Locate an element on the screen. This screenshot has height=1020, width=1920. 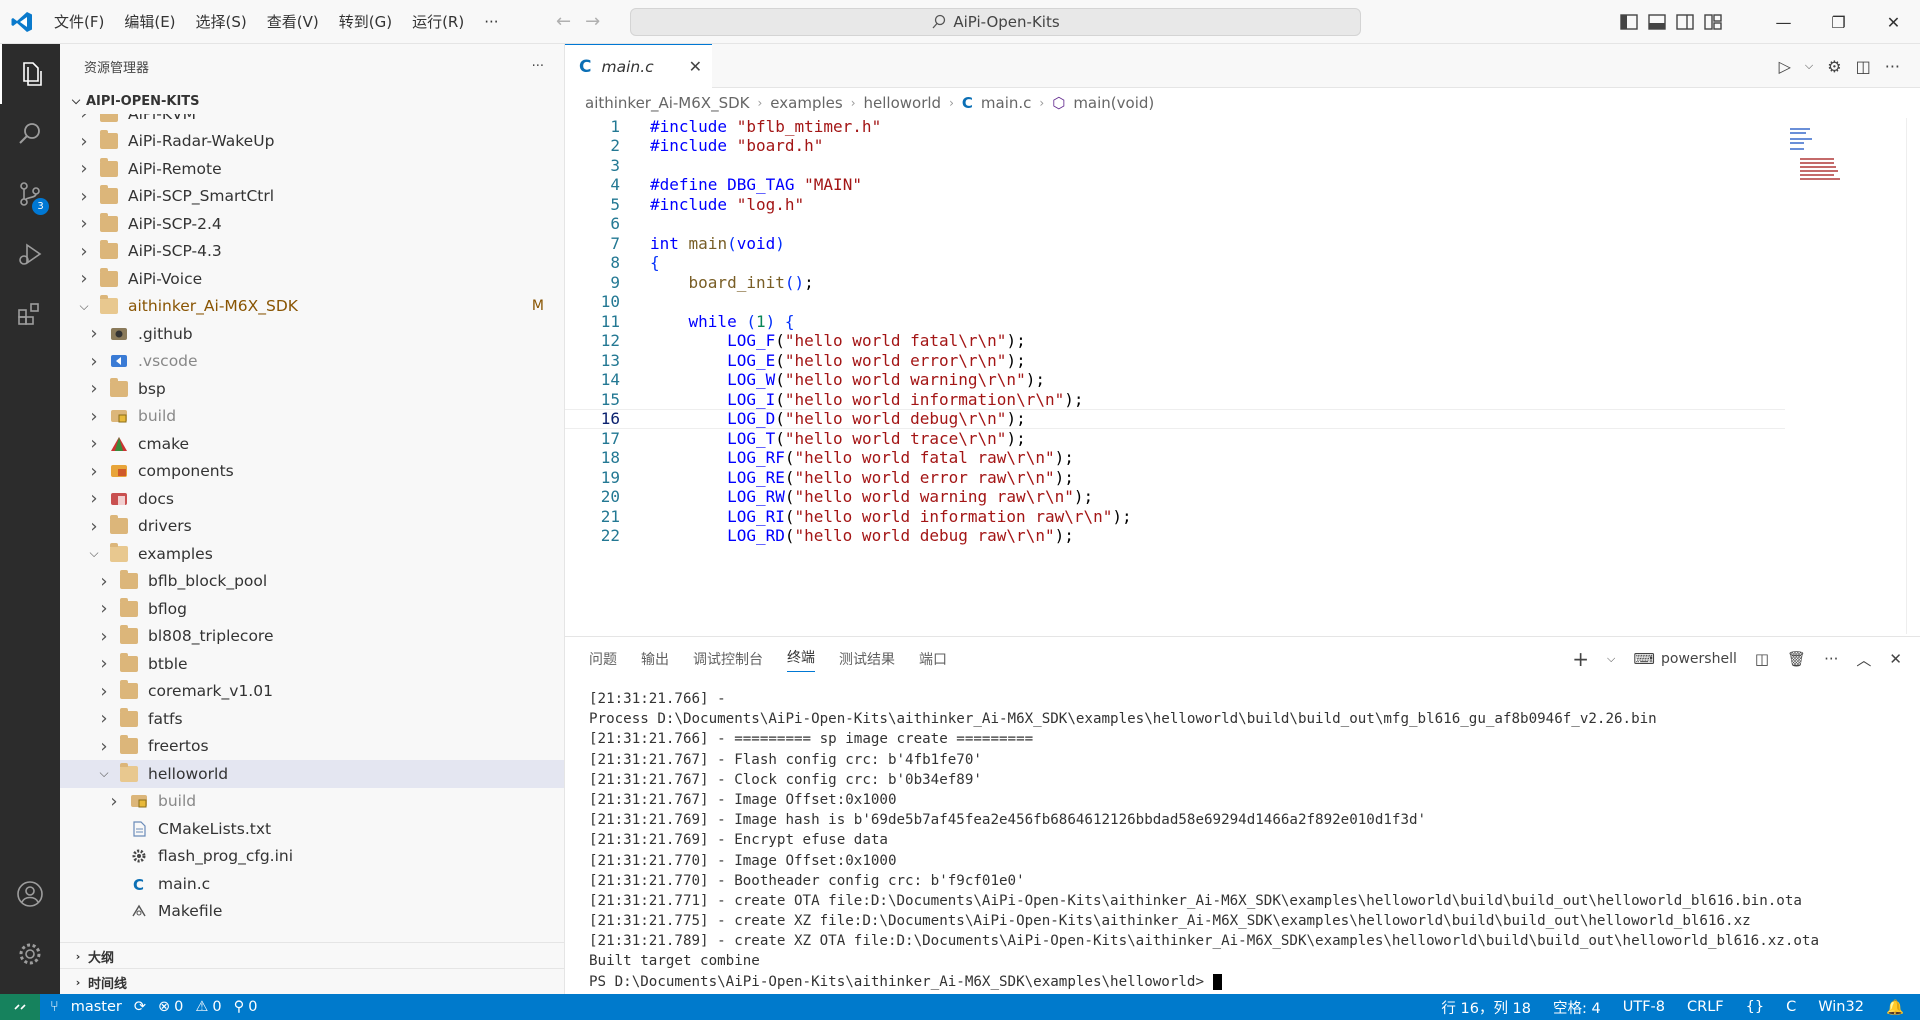
toggle-primary-sidebar-icon is located at coordinates (1629, 22).